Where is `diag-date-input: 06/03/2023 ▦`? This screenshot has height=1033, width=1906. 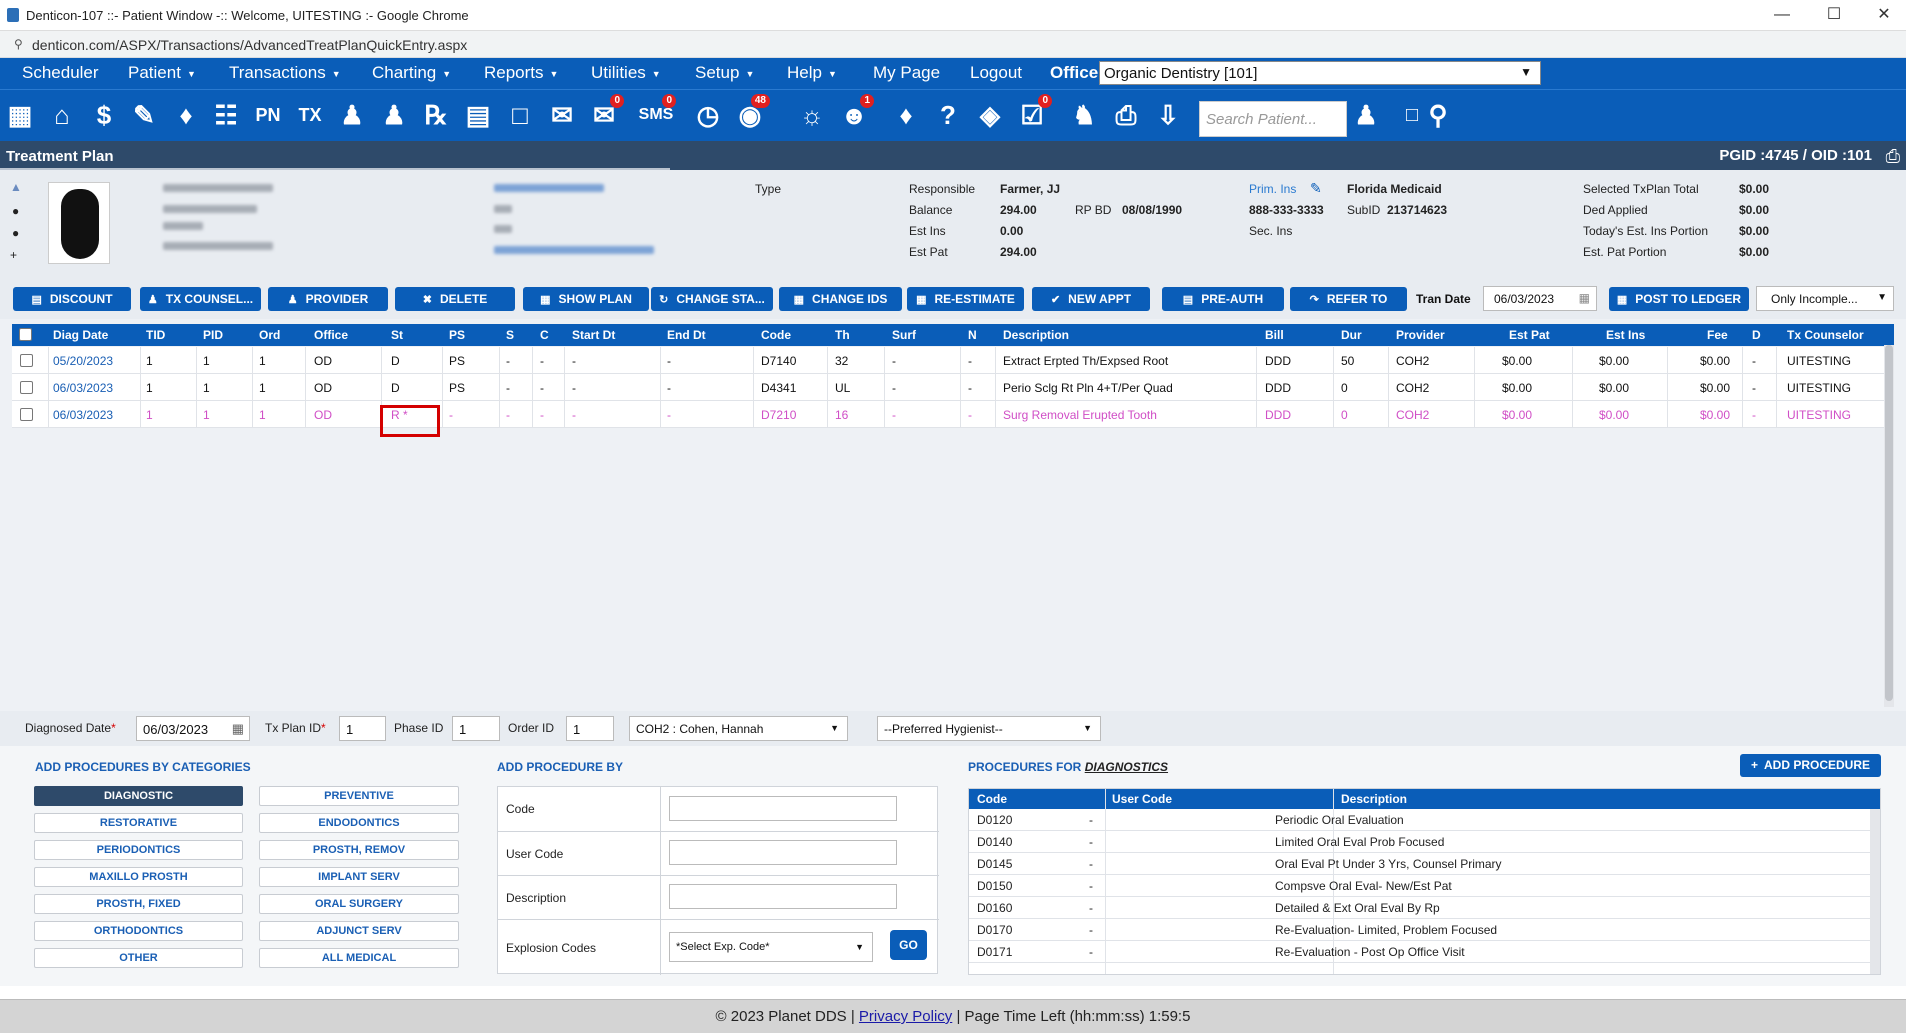
diag-date-input: 06/03/2023 ▦ is located at coordinates (193, 728).